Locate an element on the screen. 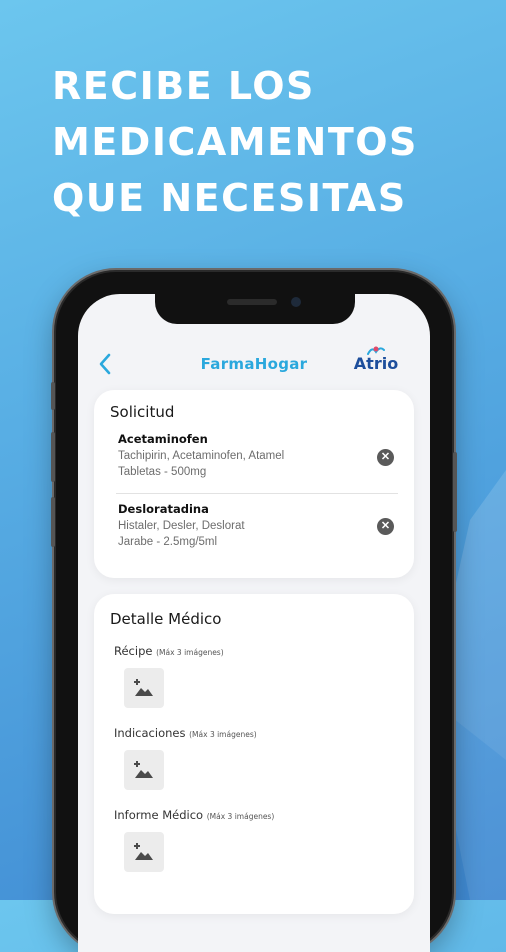 The height and width of the screenshot is (952, 506). indicaciones-label: Indicaciones (Máx 3 imágenes) is located at coordinates (185, 733).